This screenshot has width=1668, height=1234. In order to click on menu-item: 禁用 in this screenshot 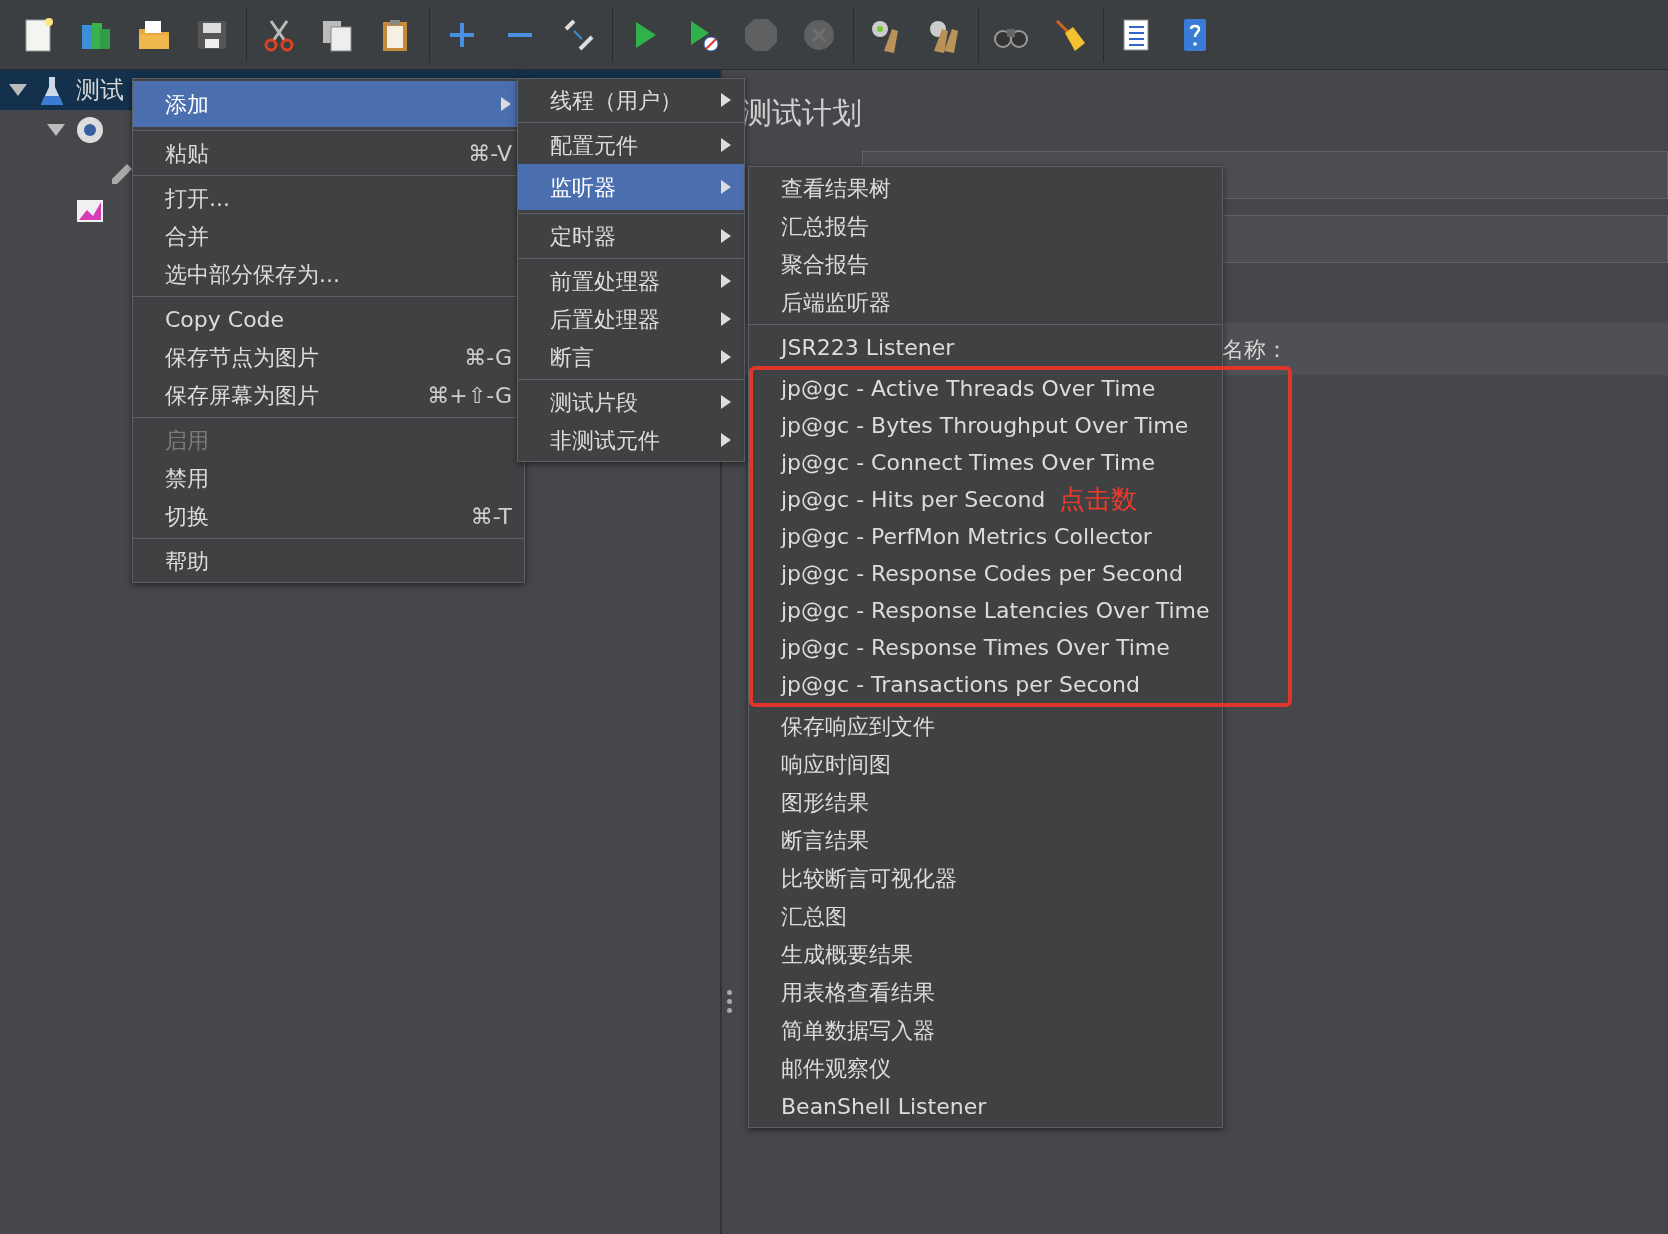, I will do `click(328, 478)`.